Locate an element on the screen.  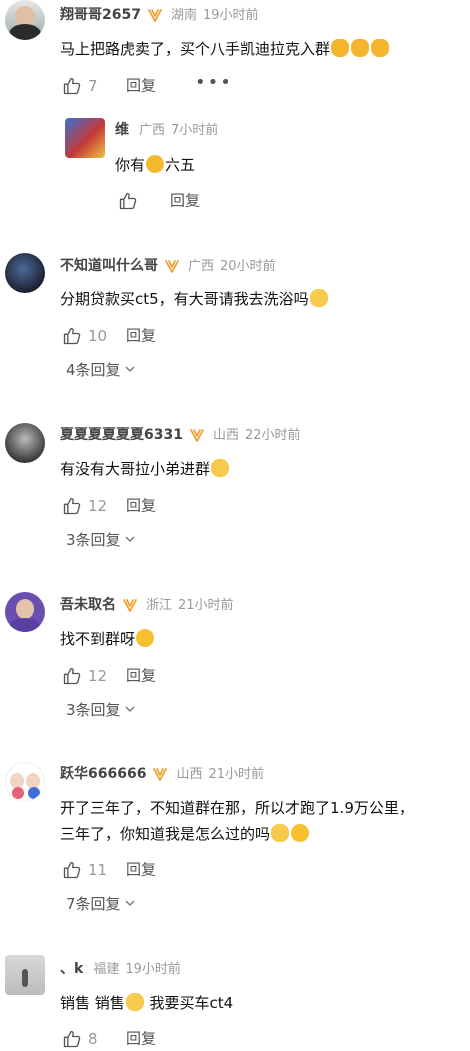
comment-text: 找不到群呀 is located at coordinates (107, 639).